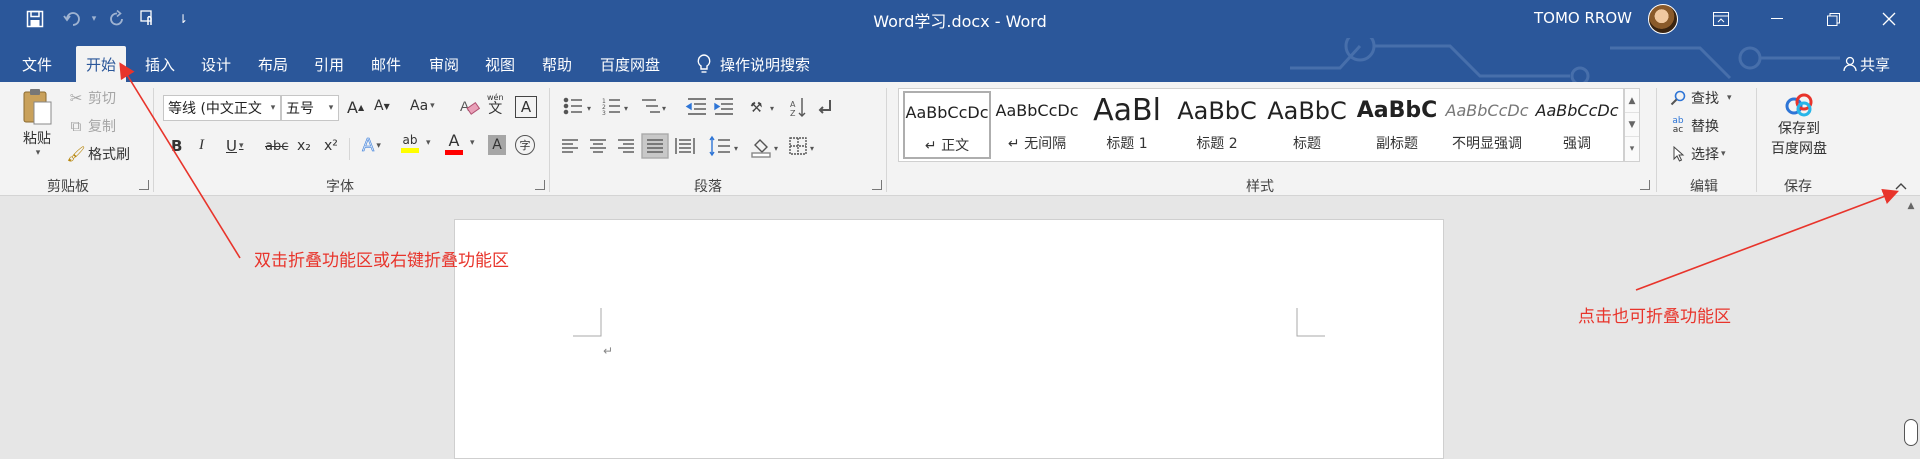  Describe the element at coordinates (1565, 60) in the screenshot. I see `circuit-decoration` at that location.